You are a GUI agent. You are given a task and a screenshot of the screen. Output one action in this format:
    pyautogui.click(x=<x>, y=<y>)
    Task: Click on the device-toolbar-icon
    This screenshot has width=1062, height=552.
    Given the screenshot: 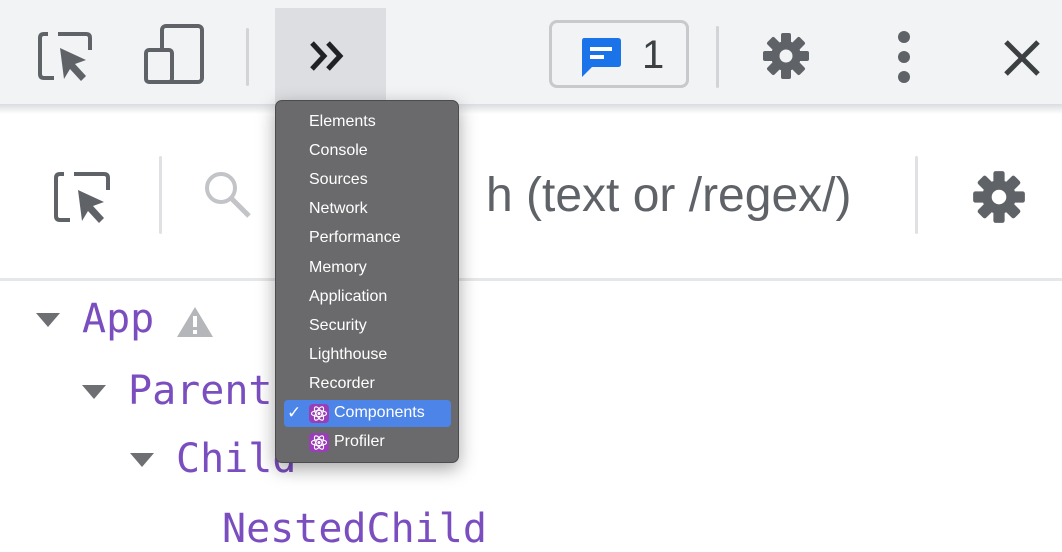 What is the action you would take?
    pyautogui.click(x=175, y=57)
    